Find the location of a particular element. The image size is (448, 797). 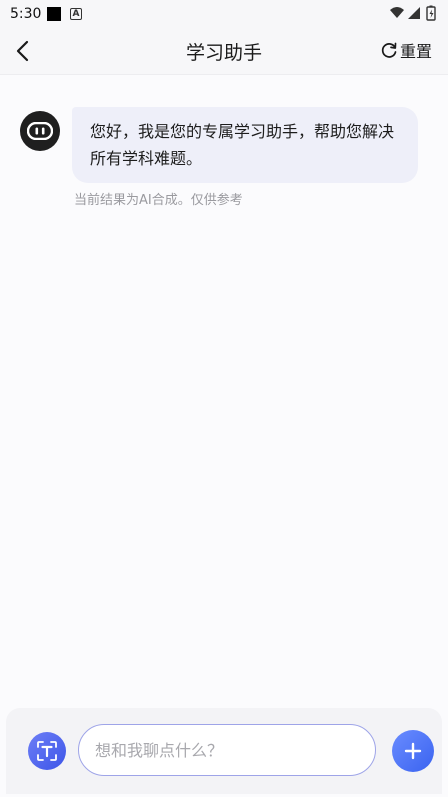

reset-button: 重置 is located at coordinates (406, 50).